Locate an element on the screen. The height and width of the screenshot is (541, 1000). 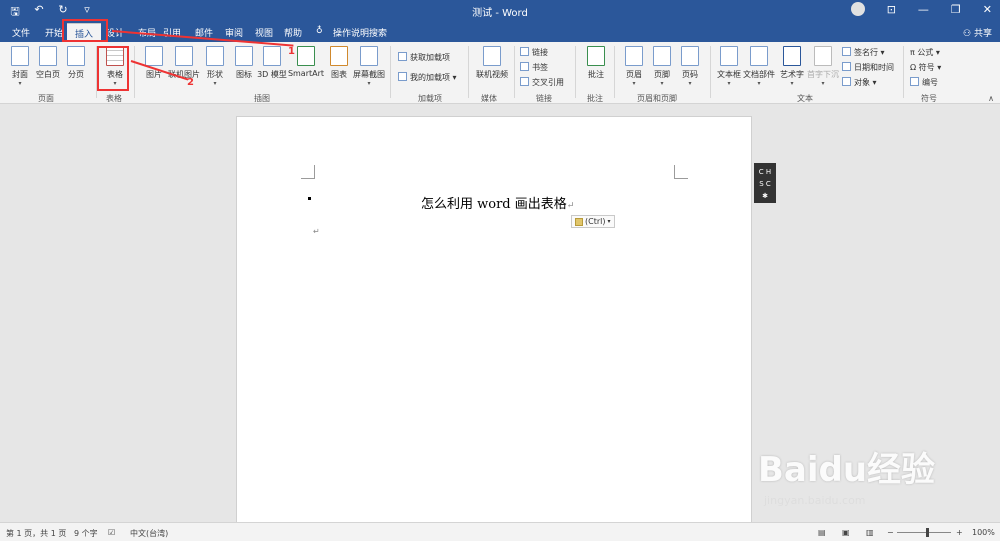
3d-model-button: 3D 模型 is located at coordinates (272, 63).